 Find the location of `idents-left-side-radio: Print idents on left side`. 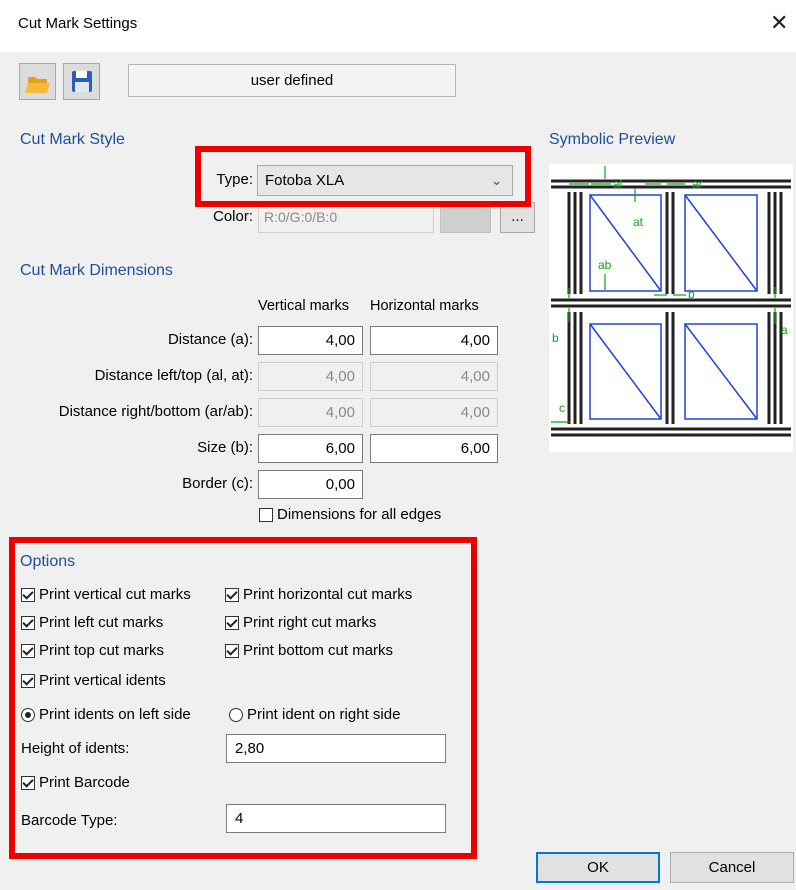

idents-left-side-radio: Print idents on left side is located at coordinates (106, 714).